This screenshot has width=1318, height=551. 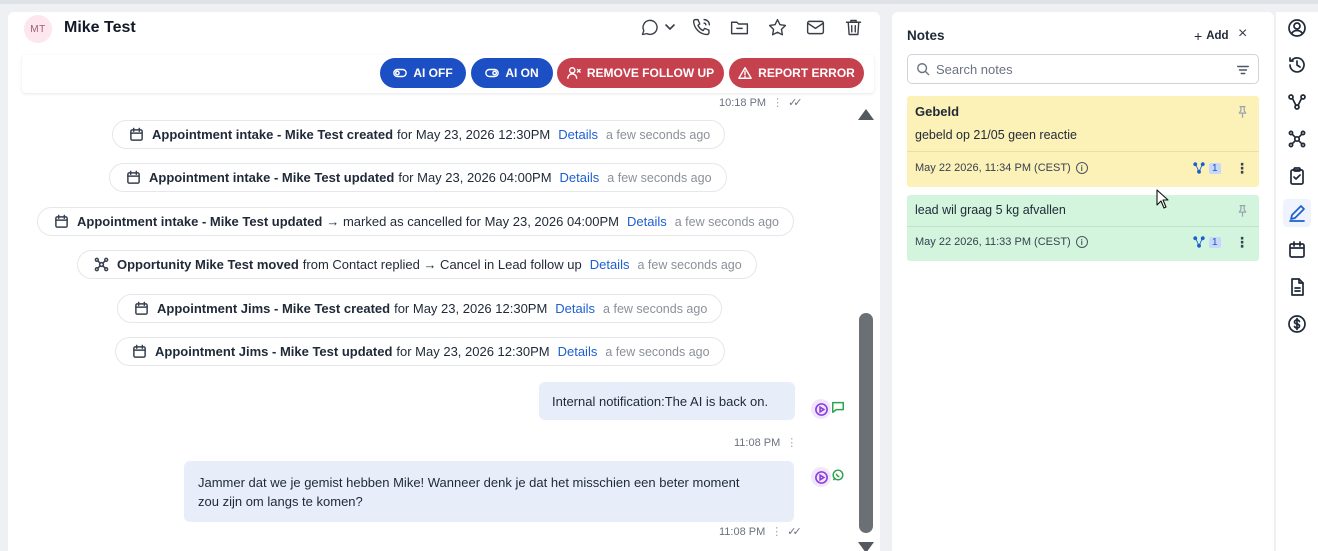 What do you see at coordinates (821, 409) in the screenshot?
I see `ai-bot-icon` at bounding box center [821, 409].